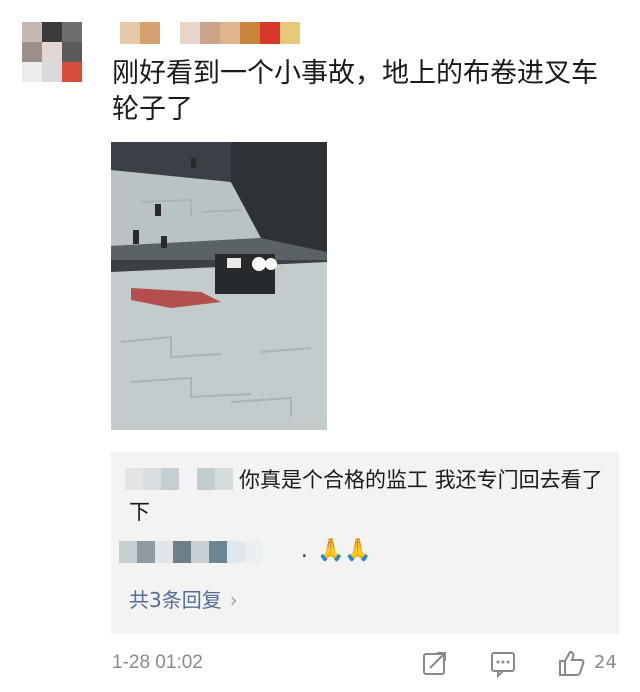  I want to click on comment-icon, so click(503, 663).